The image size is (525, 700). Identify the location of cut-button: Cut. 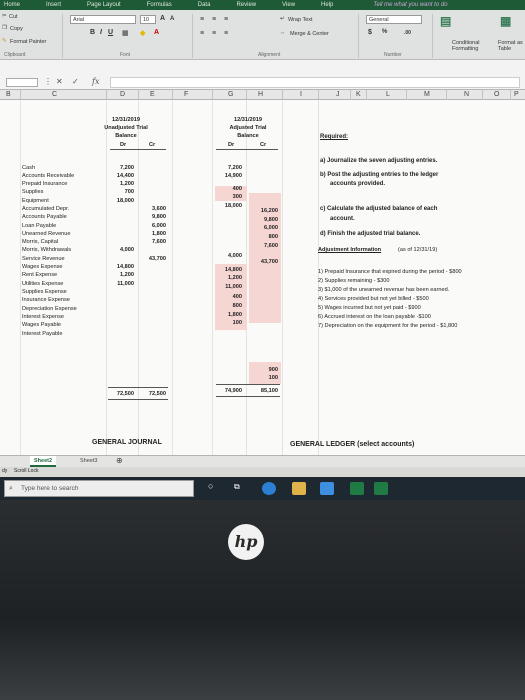
(13, 17).